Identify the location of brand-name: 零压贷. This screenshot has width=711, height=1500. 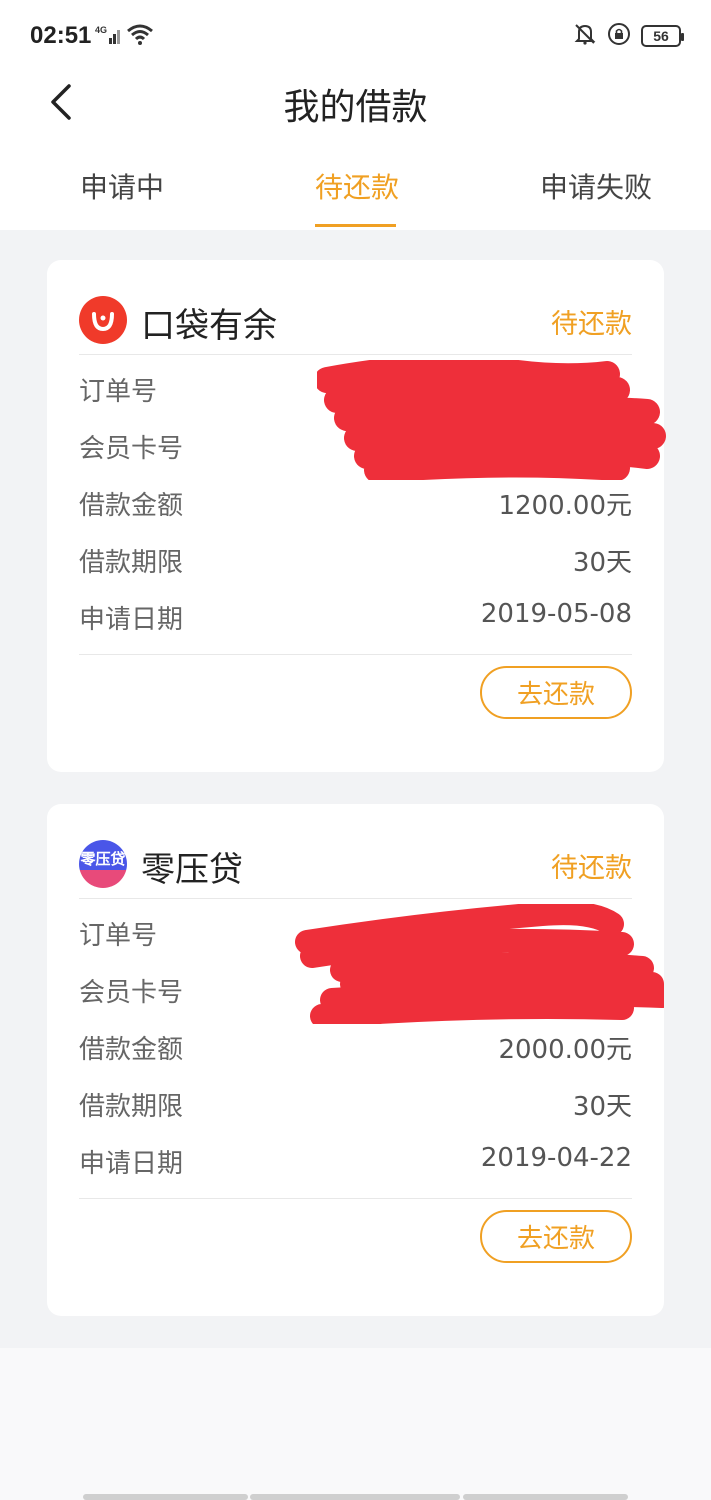
(192, 870).